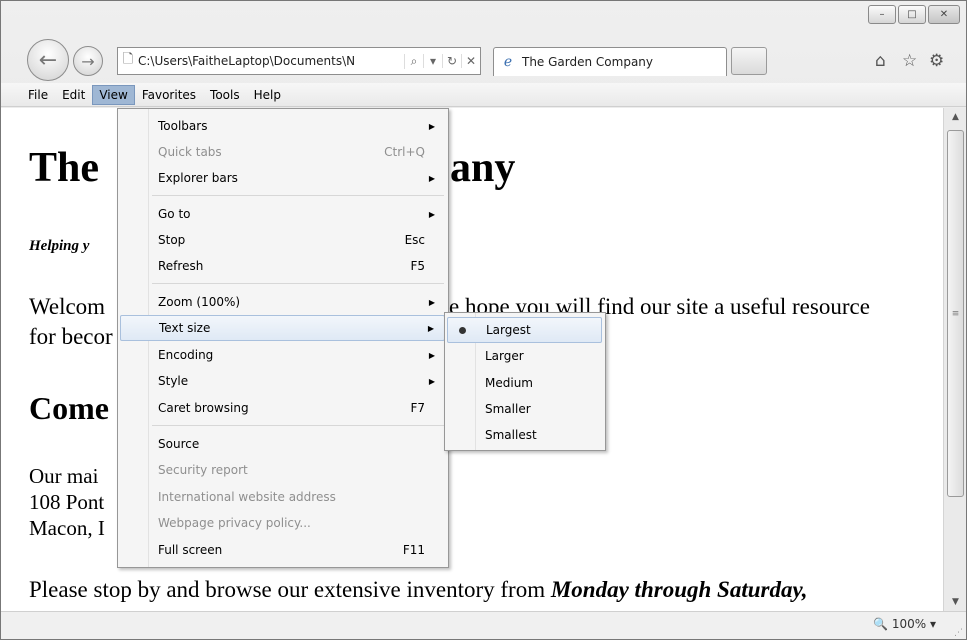 This screenshot has height=640, width=967. What do you see at coordinates (282, 214) in the screenshot?
I see `menu-item-go-to: Go to ▶` at bounding box center [282, 214].